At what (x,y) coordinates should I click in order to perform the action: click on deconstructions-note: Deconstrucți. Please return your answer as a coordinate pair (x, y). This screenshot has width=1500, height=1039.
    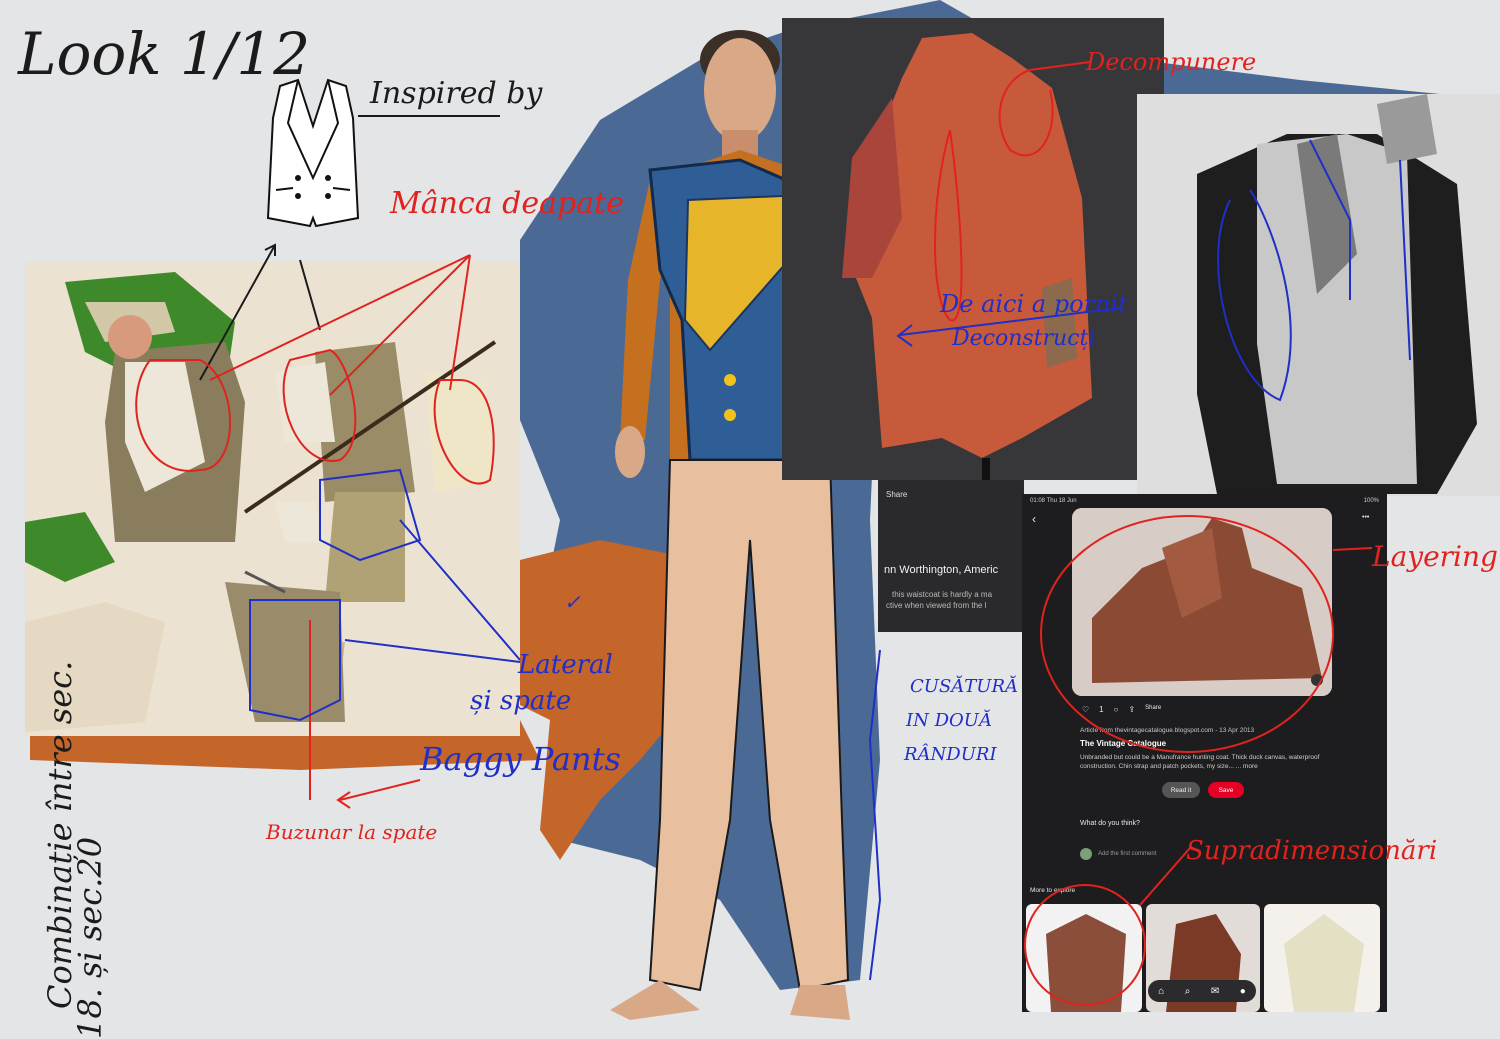
    Looking at the image, I should click on (1024, 338).